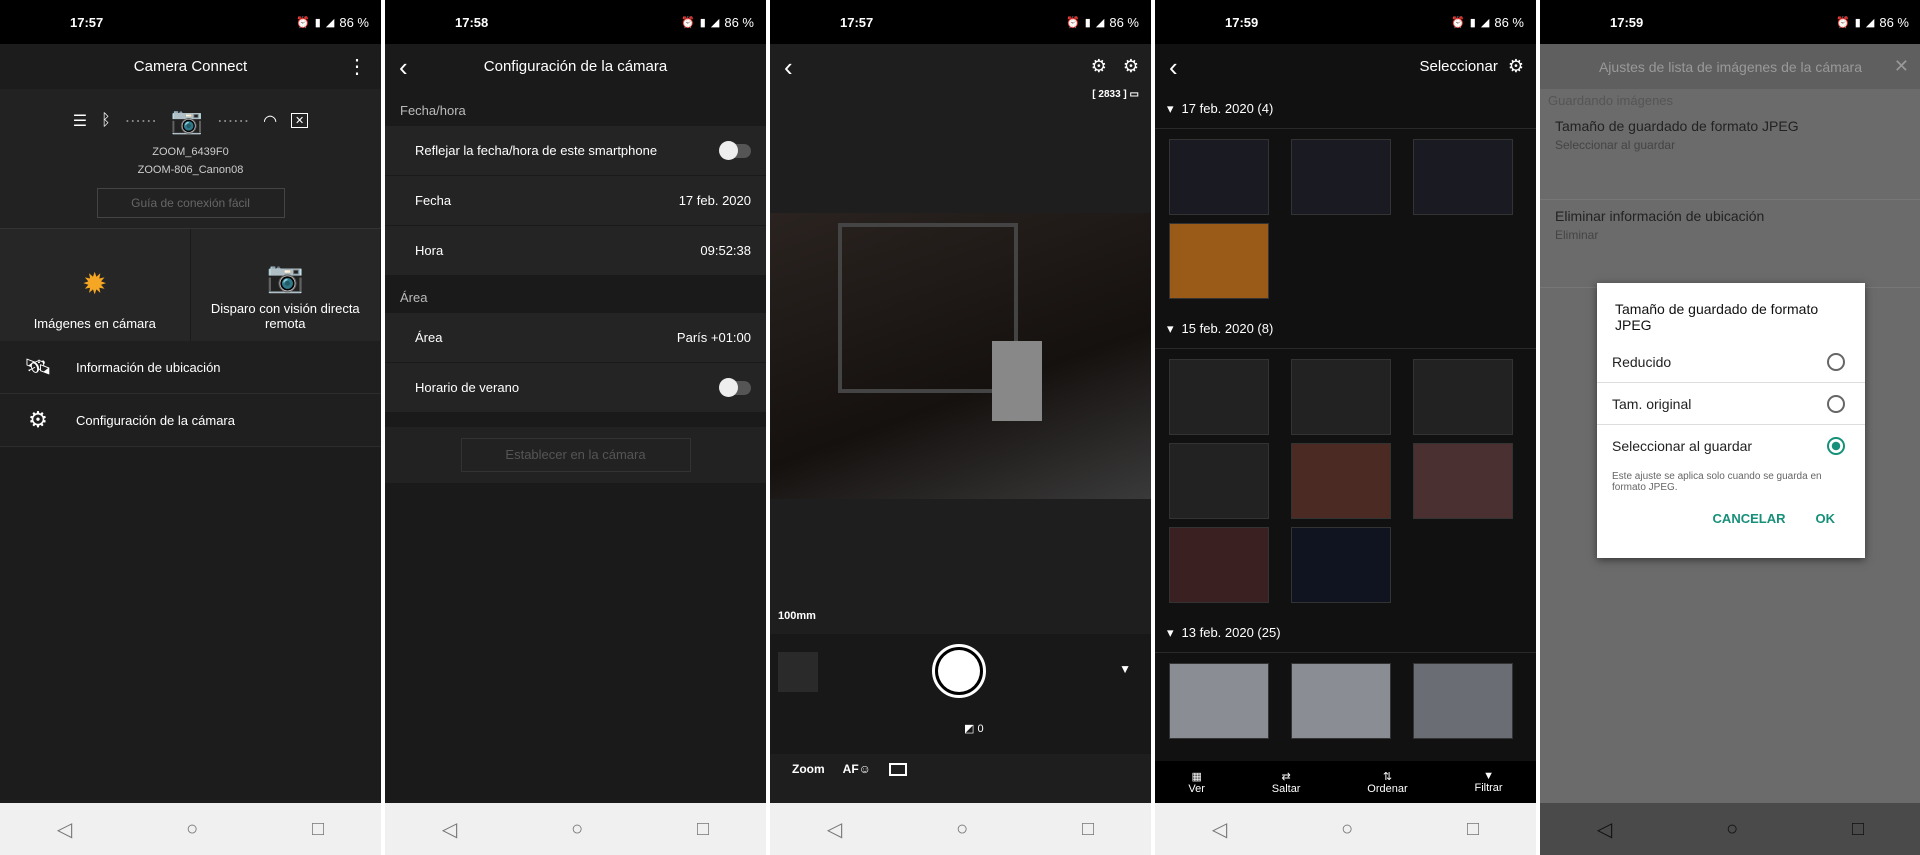 This screenshot has height=855, width=1920. I want to click on close-icon: ✕, so click(1901, 66).